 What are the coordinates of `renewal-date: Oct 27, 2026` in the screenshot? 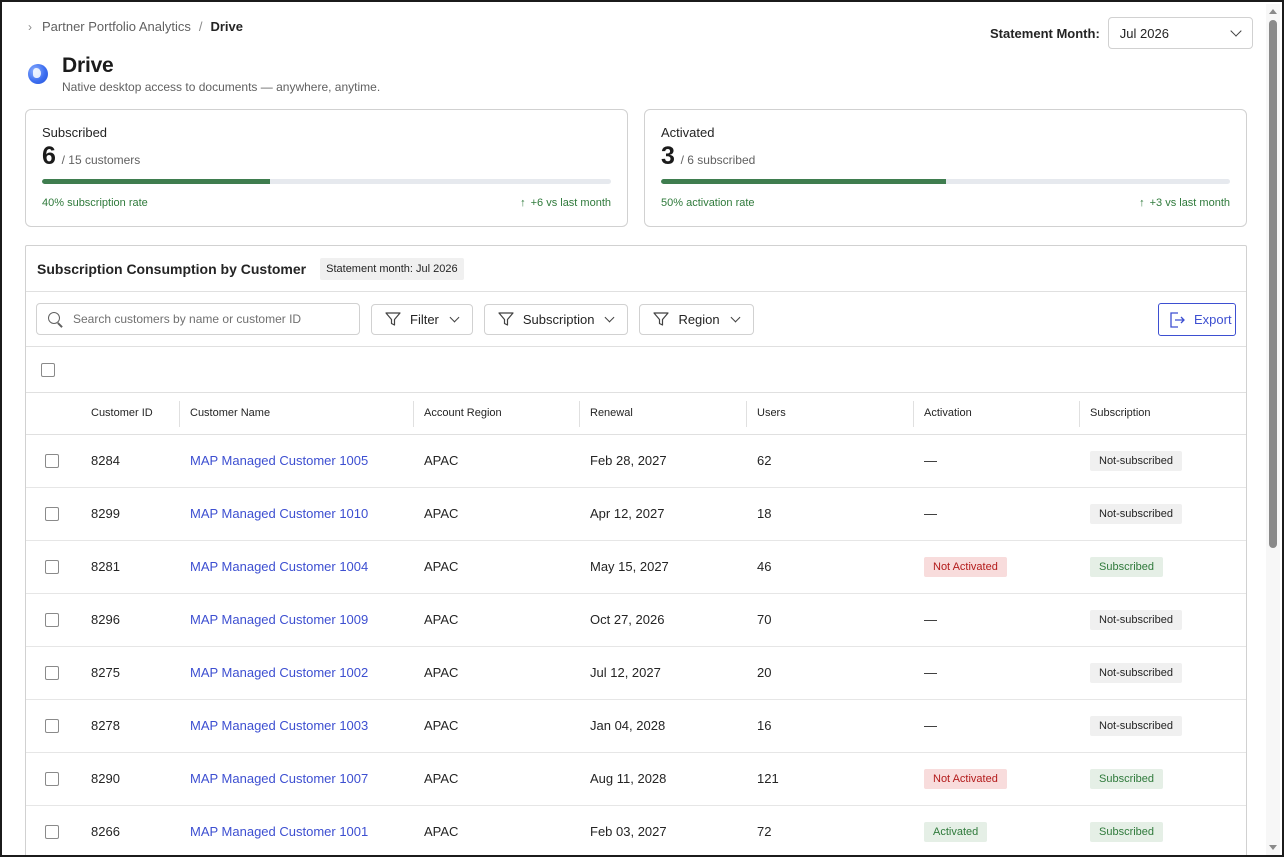 It's located at (662, 620).